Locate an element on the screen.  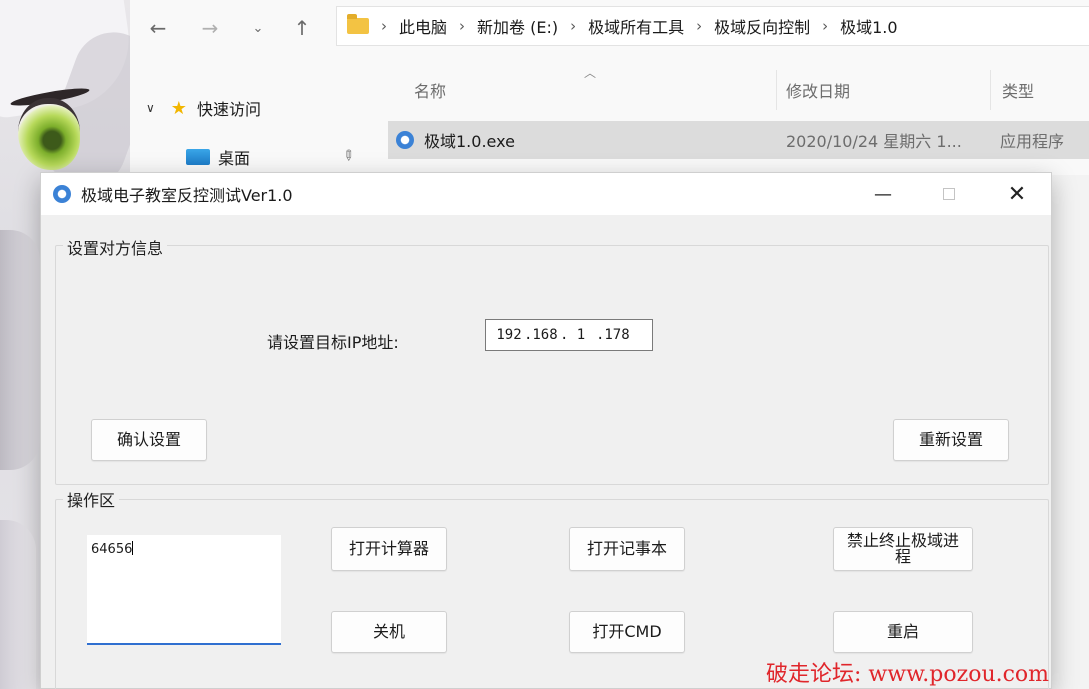
ip-address-input: 192. 168. 1. 178 is located at coordinates (569, 335).